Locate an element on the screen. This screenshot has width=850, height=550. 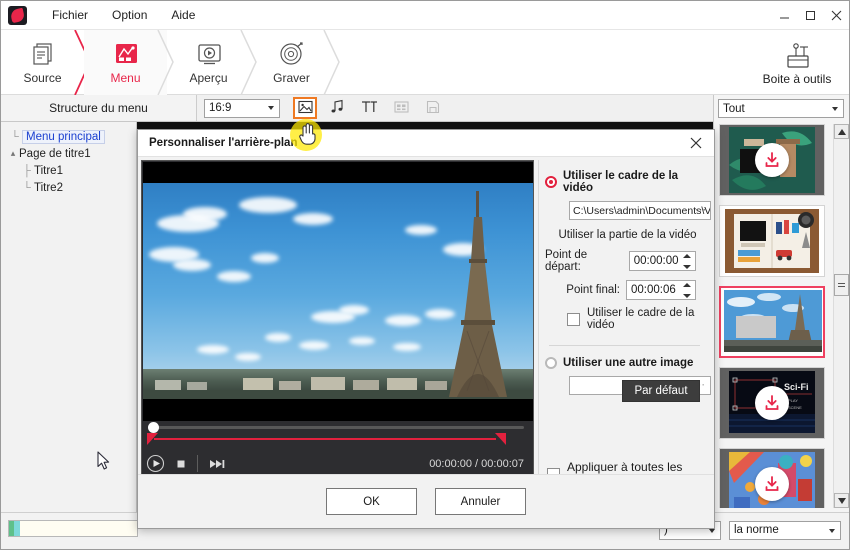
tree-node-titre2: └ Titre2 is located at coordinates (70, 187).